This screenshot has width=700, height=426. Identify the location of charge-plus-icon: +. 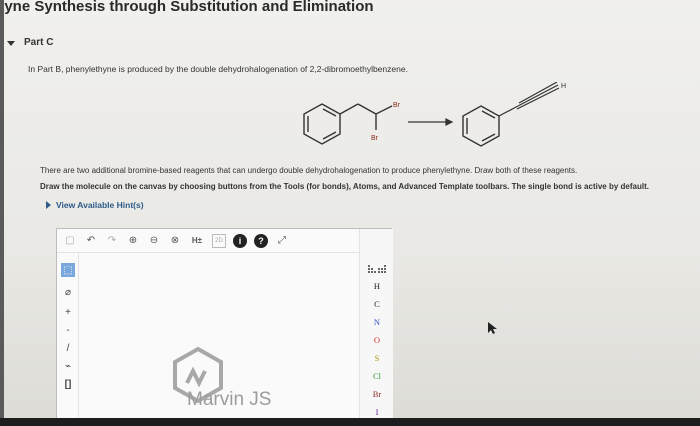
(68, 312).